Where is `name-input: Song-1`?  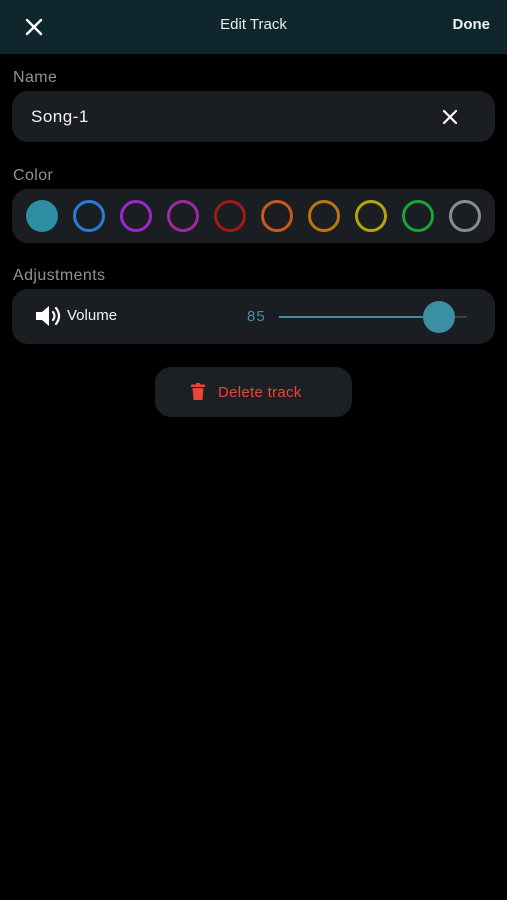
name-input: Song-1 is located at coordinates (60, 117).